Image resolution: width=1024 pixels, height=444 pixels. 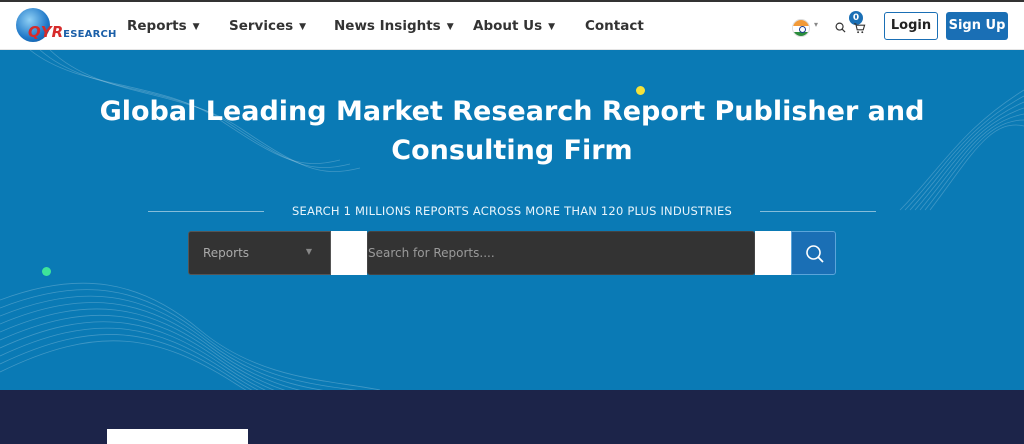 I want to click on nav-item-about-us: About Us ▼, so click(x=514, y=26).